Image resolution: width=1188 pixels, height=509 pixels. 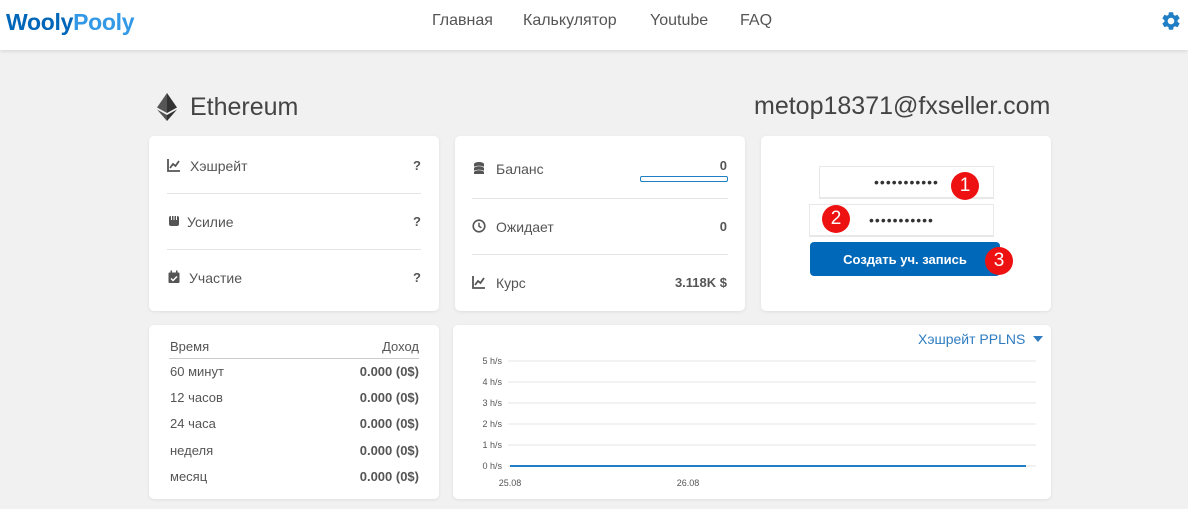 I want to click on y-tick-label: 4 h/s, so click(x=492, y=382).